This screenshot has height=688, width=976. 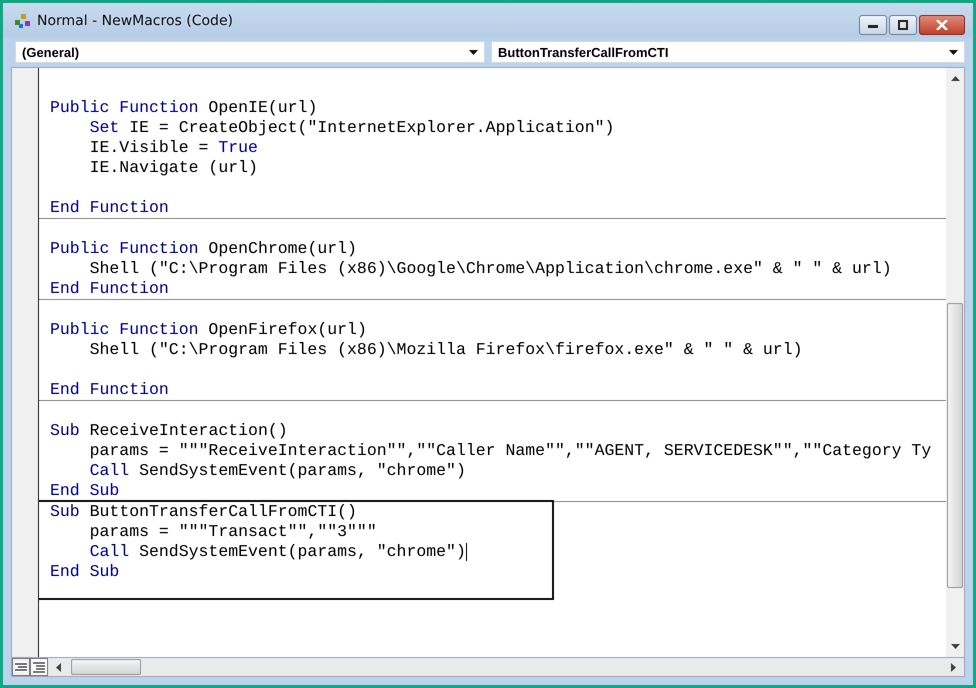 What do you see at coordinates (58, 667) in the screenshot?
I see `scroll-left-icon` at bounding box center [58, 667].